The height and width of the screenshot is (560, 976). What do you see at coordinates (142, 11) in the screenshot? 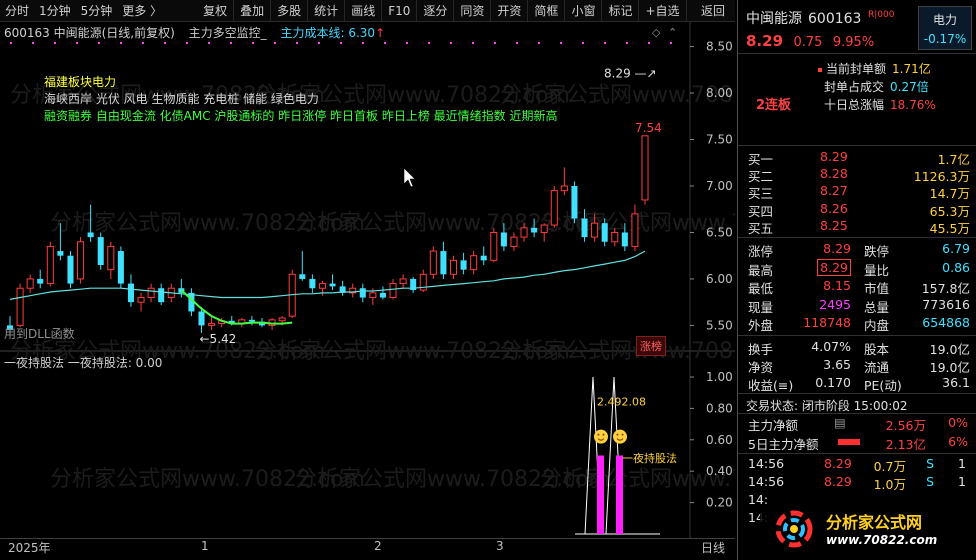
I see `tab-more: 更多 〉` at bounding box center [142, 11].